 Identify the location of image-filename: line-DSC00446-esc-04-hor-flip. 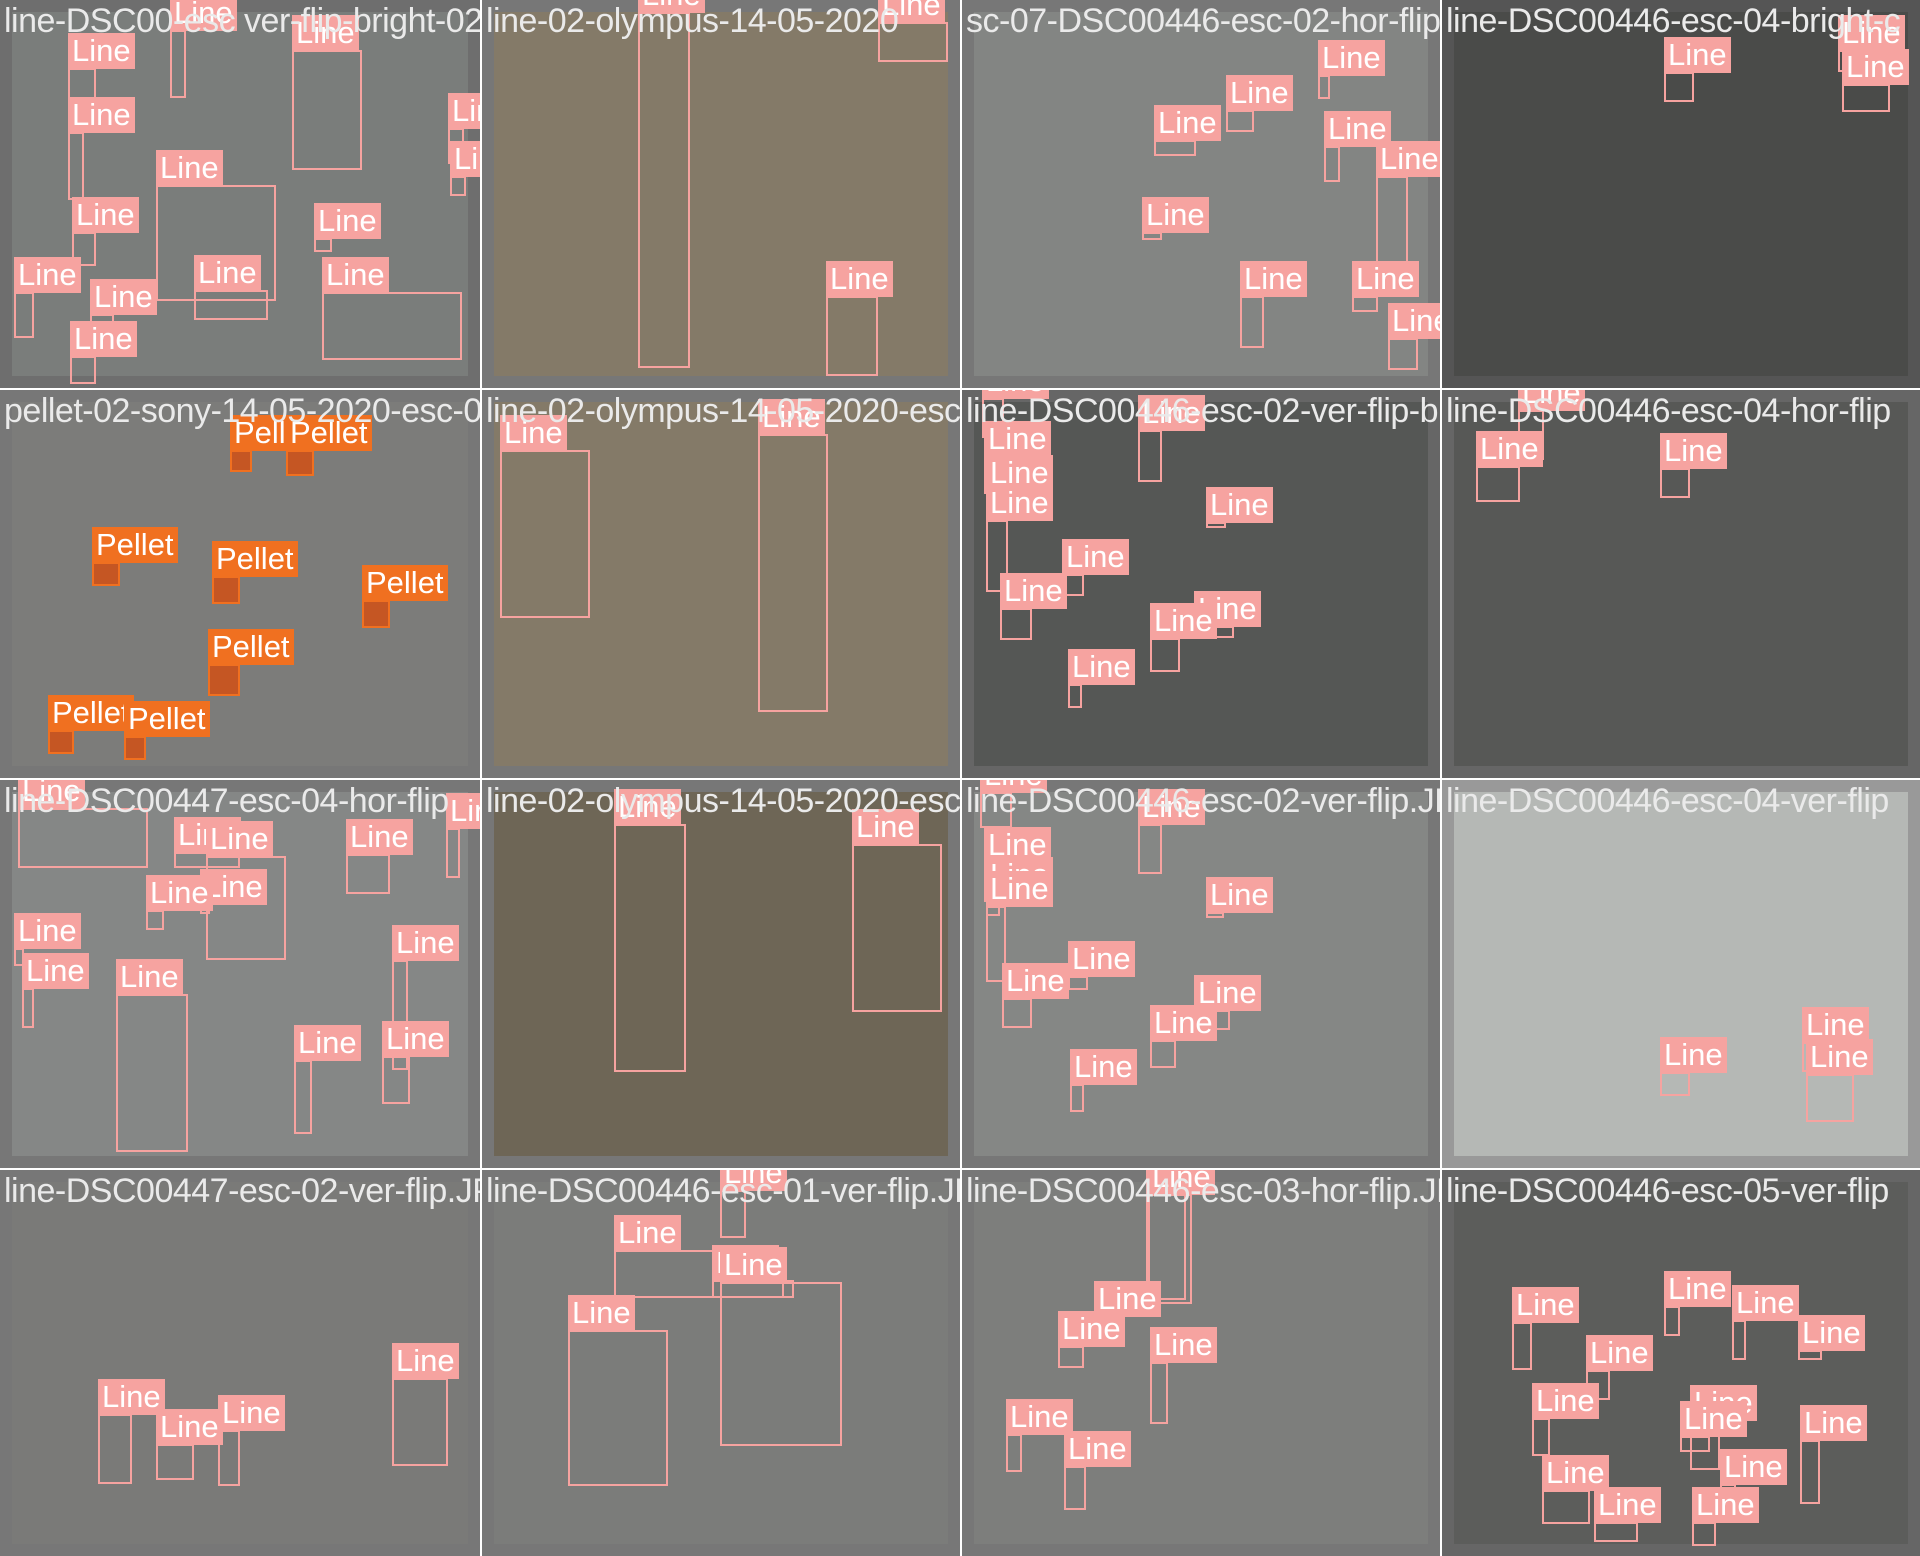
(1668, 411).